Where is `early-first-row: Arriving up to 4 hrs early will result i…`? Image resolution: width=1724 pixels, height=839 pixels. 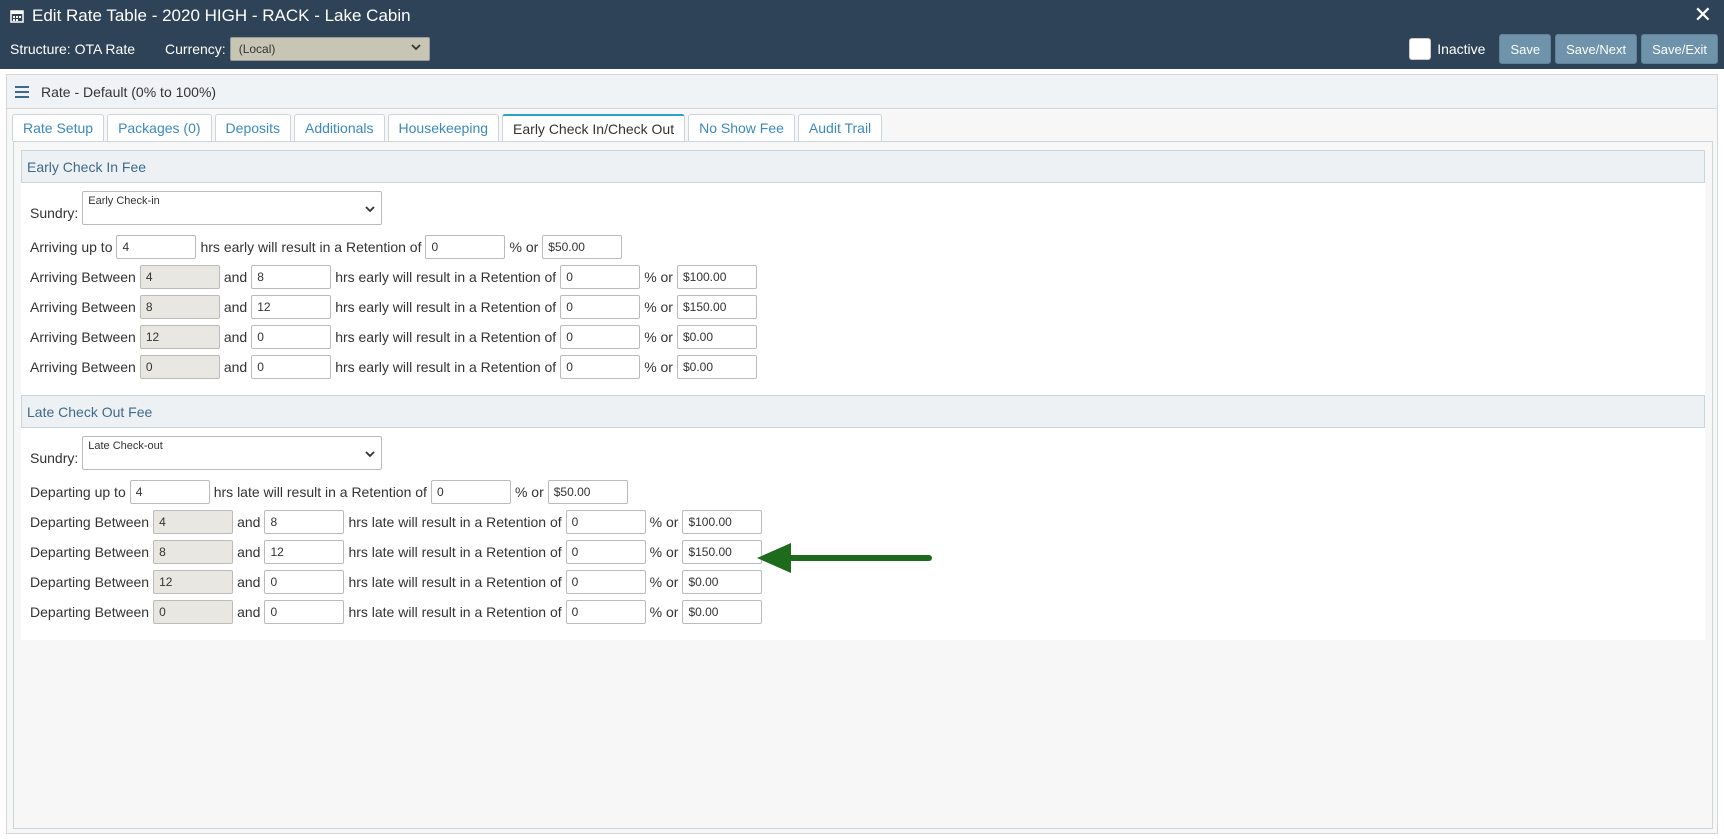
early-first-row: Arriving up to 4 hrs early will result i… is located at coordinates (328, 247).